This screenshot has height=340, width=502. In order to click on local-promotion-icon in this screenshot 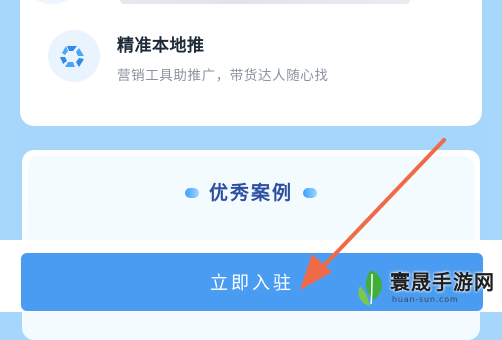, I will do `click(74, 56)`.